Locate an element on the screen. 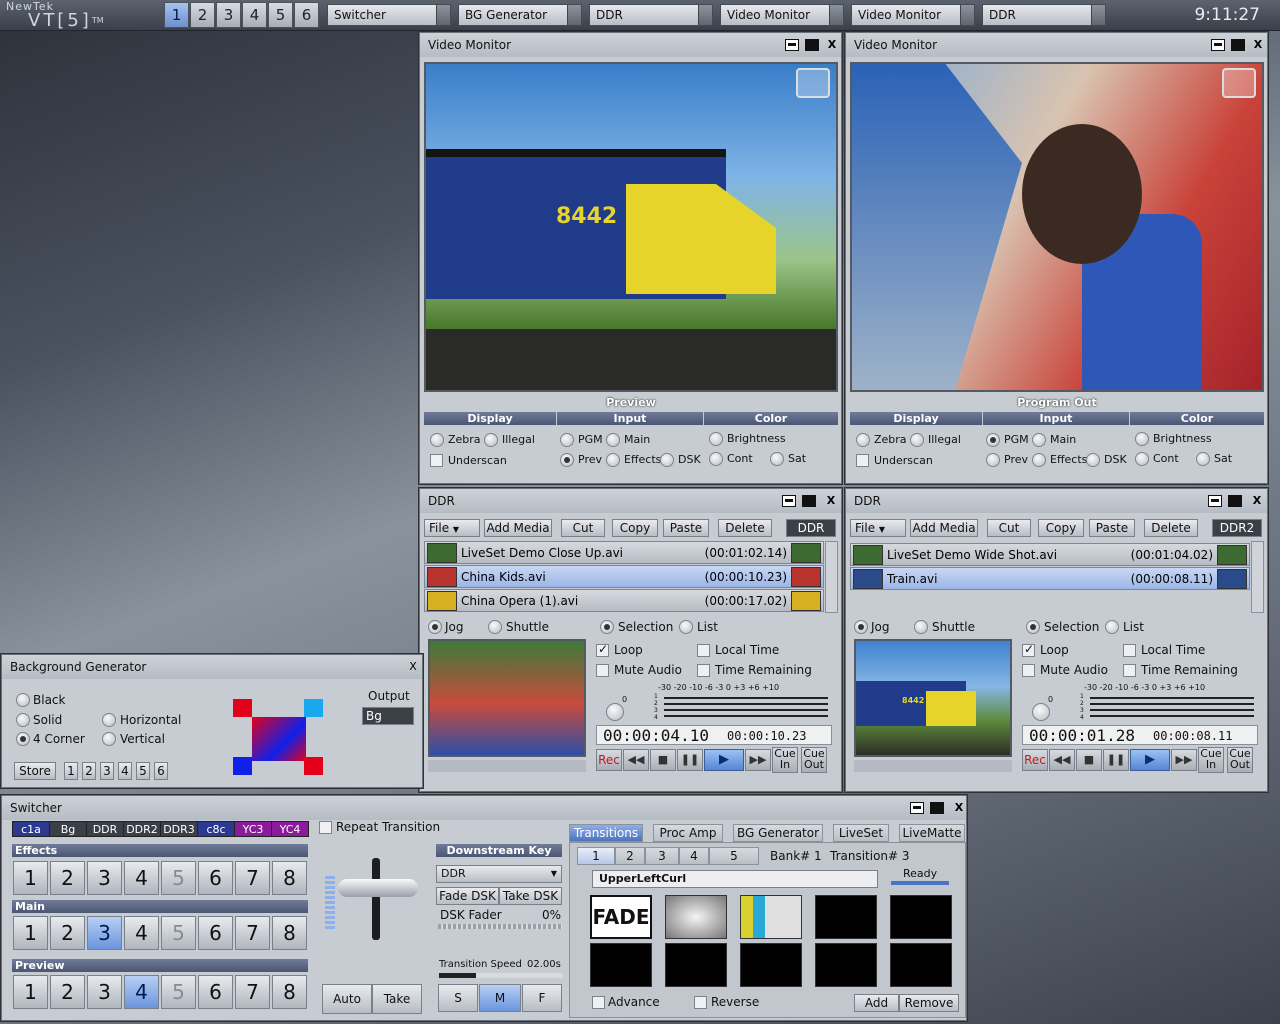  speed-medium-button: M is located at coordinates (500, 998).